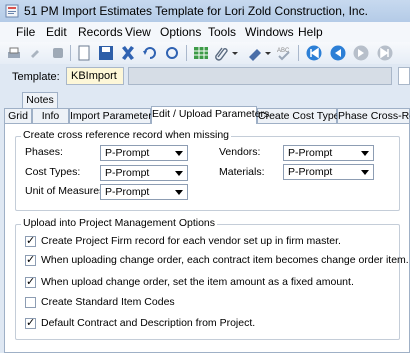 The height and width of the screenshot is (353, 410). What do you see at coordinates (221, 53) in the screenshot?
I see `paperclip-icon` at bounding box center [221, 53].